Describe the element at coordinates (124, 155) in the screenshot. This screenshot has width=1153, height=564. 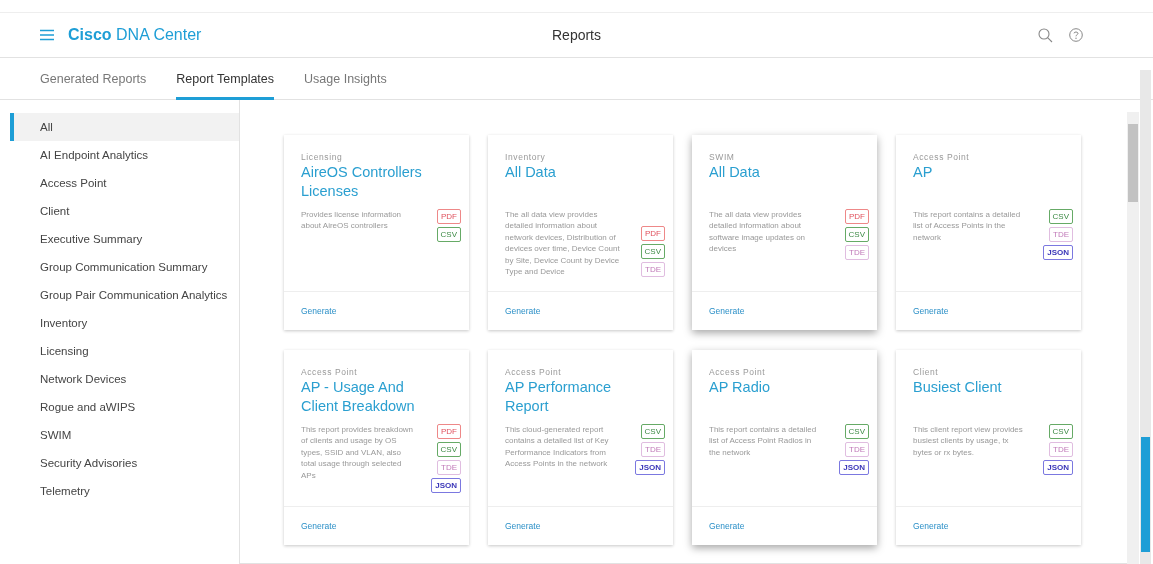
I see `sidebar-item: AI Endpoint Analytics` at that location.